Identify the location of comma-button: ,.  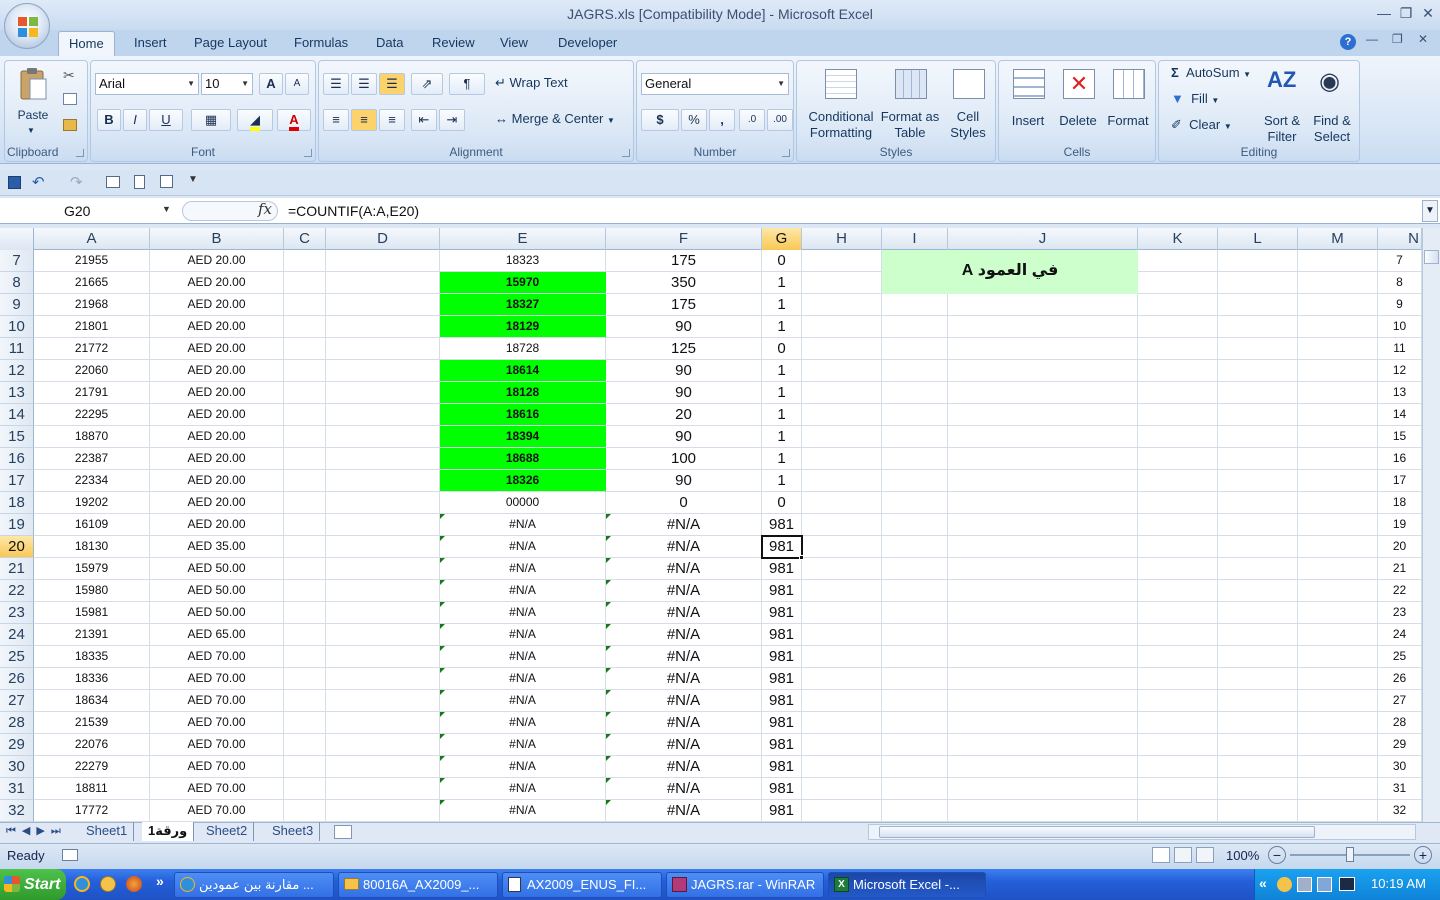
(722, 120).